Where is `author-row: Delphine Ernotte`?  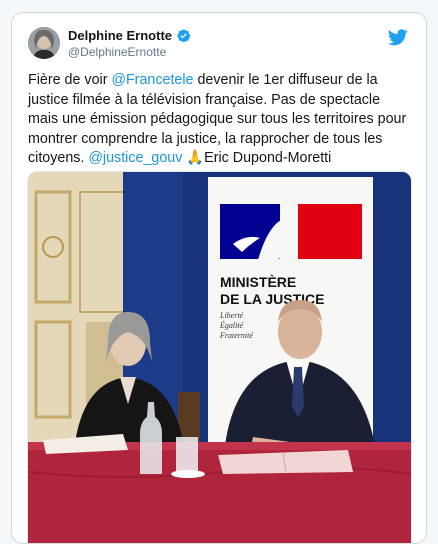 author-row: Delphine Ernotte is located at coordinates (129, 35).